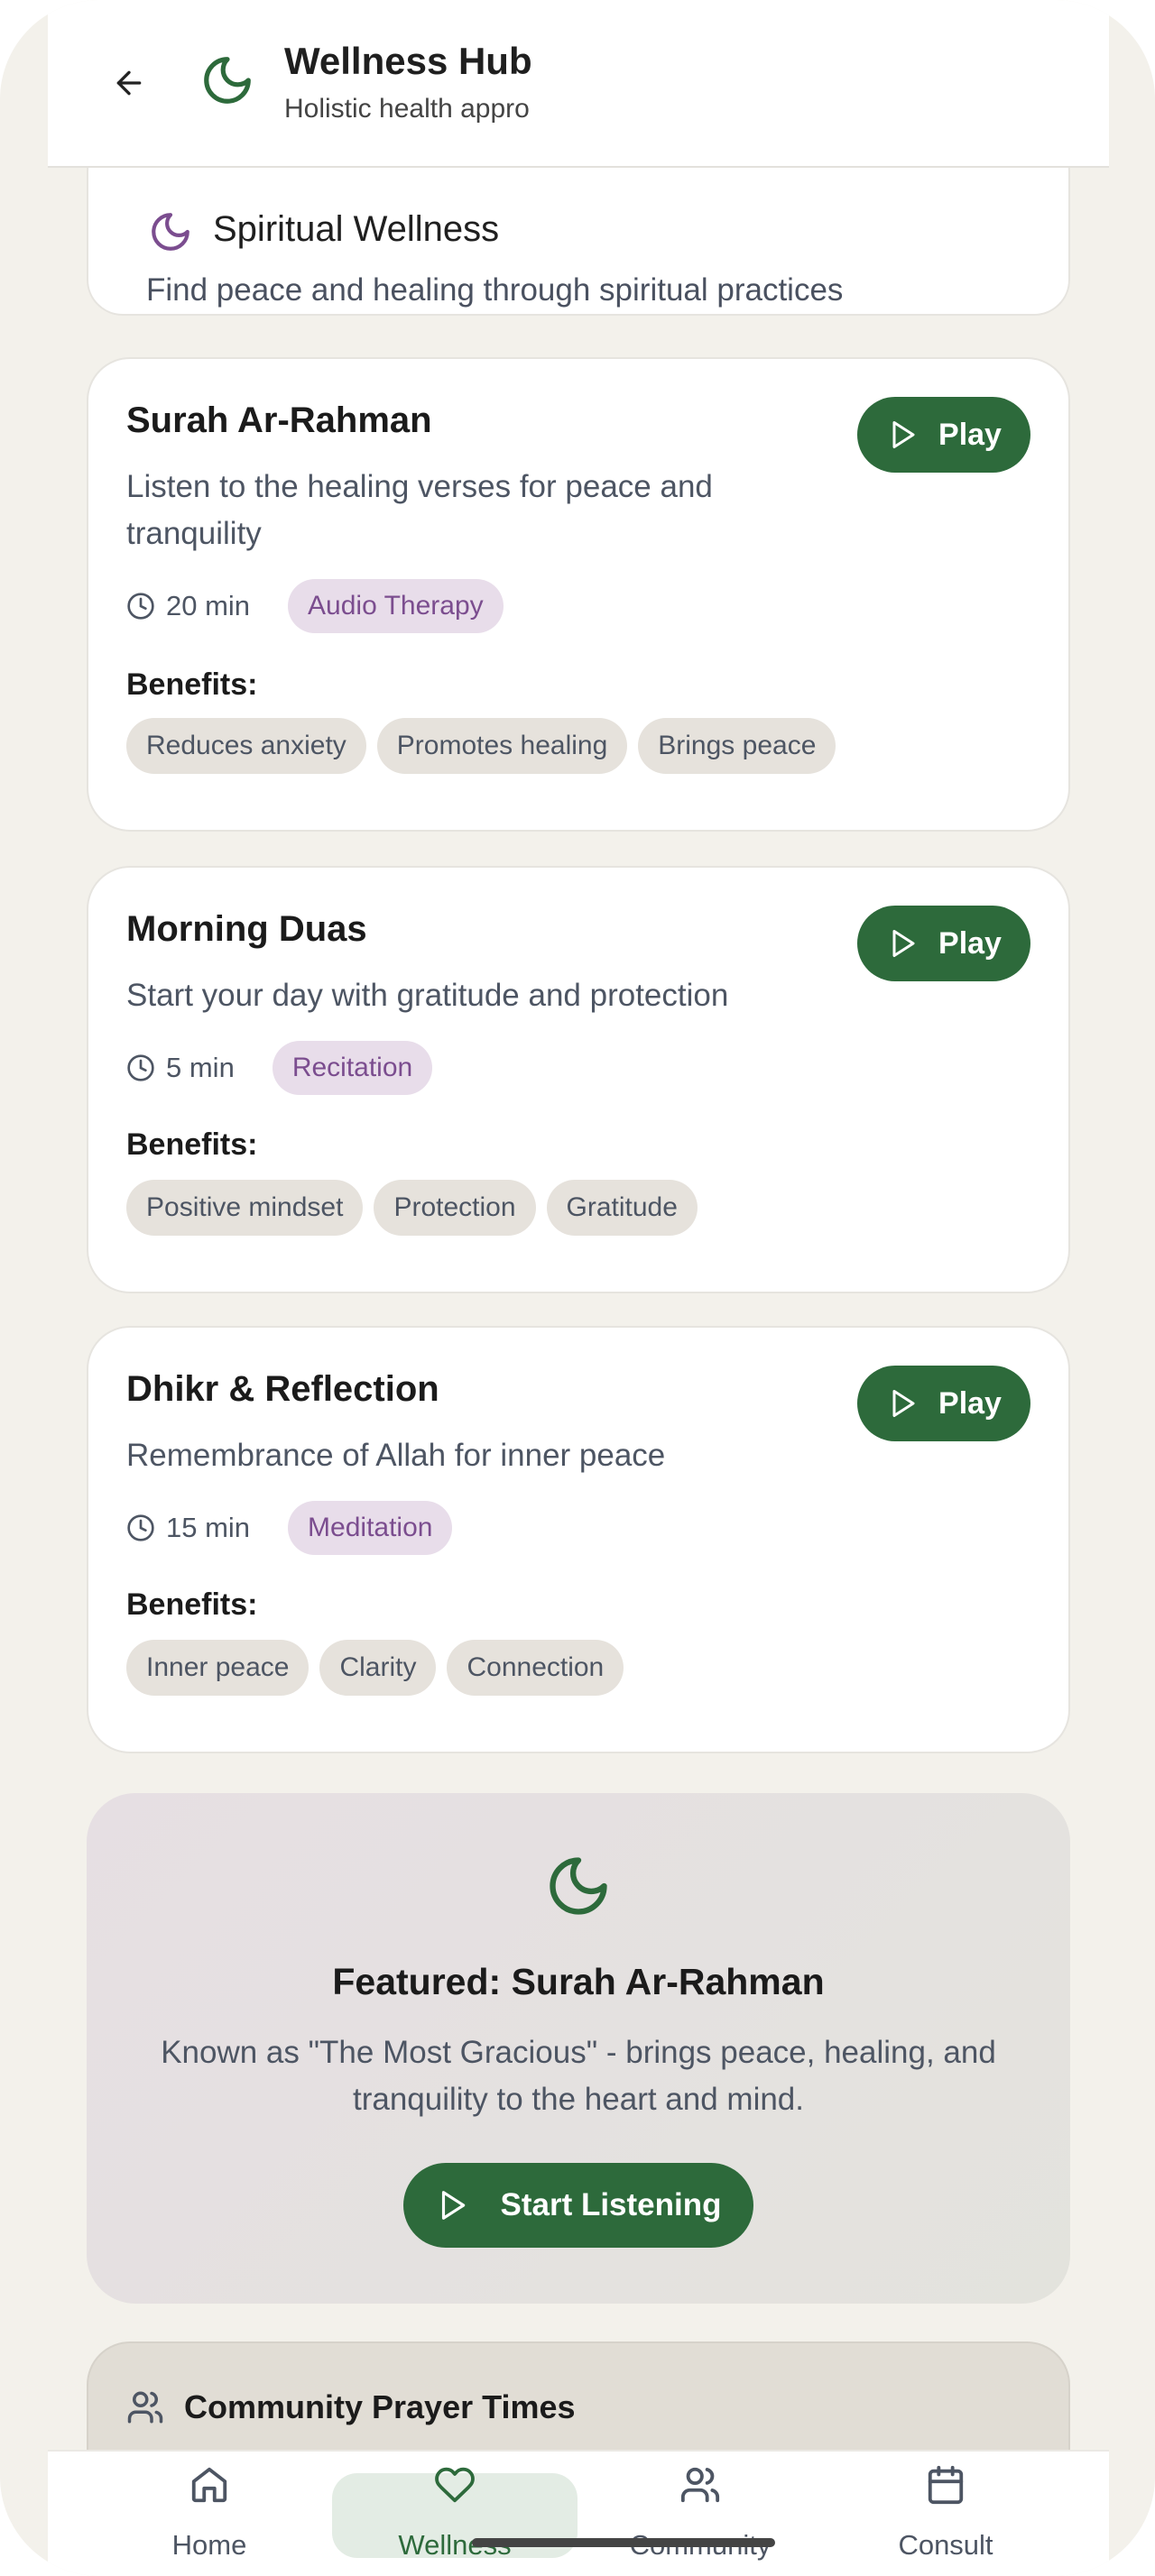  Describe the element at coordinates (282, 1389) in the screenshot. I see `session-title: Dhikr & Reflection` at that location.